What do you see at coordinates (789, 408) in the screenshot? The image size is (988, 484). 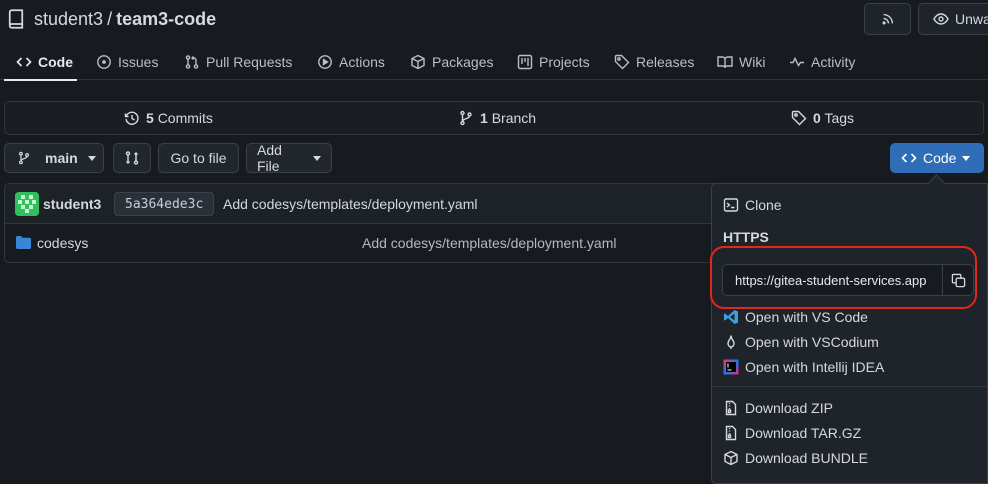 I see `download-zip-label: Download ZIP` at bounding box center [789, 408].